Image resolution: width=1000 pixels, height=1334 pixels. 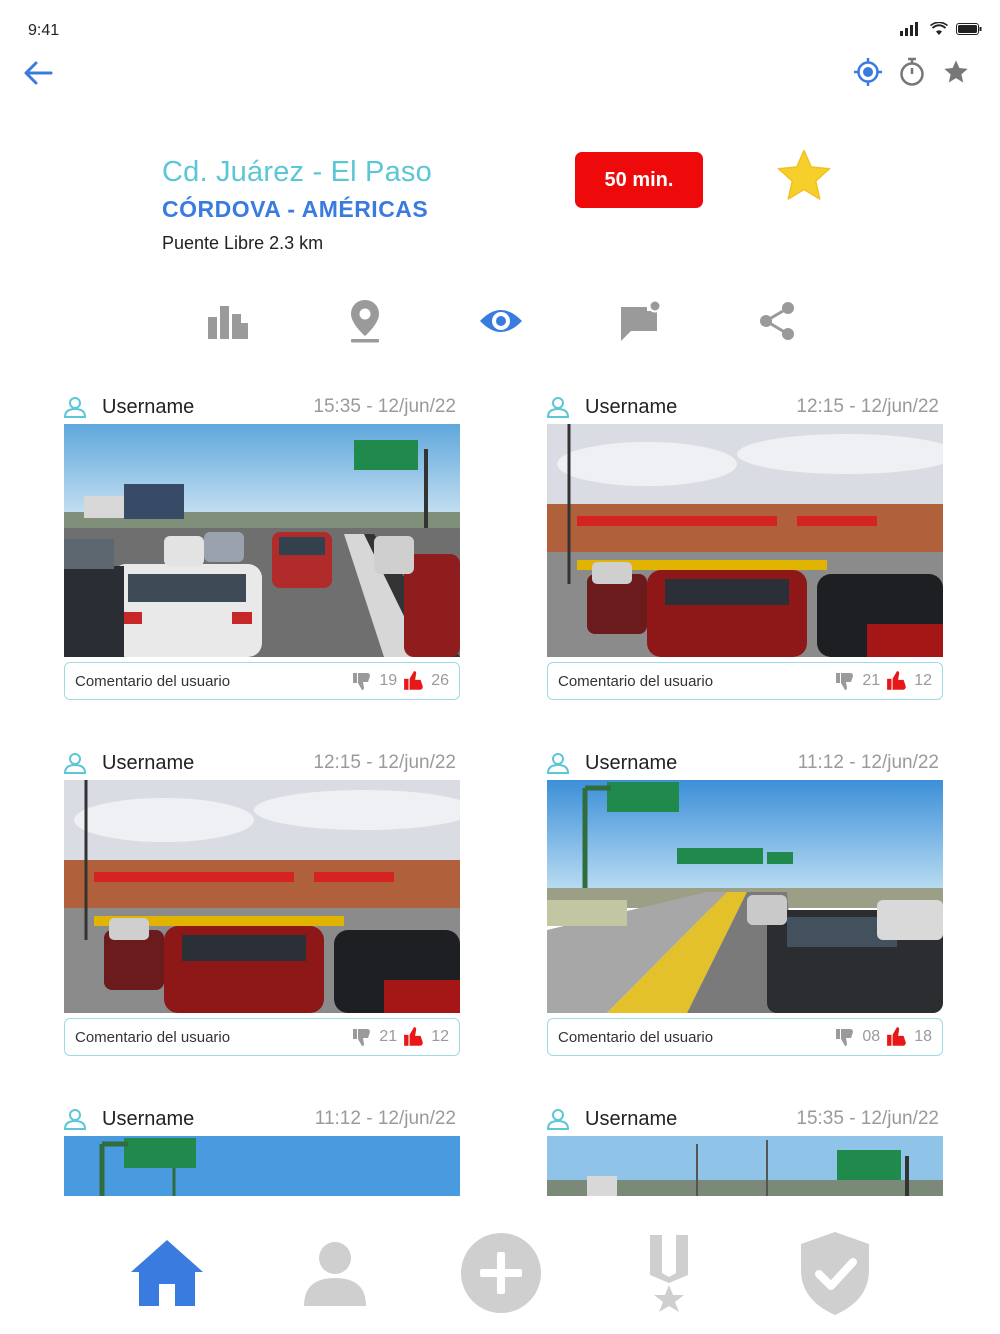 I want to click on plus-circle-icon, so click(x=501, y=1273).